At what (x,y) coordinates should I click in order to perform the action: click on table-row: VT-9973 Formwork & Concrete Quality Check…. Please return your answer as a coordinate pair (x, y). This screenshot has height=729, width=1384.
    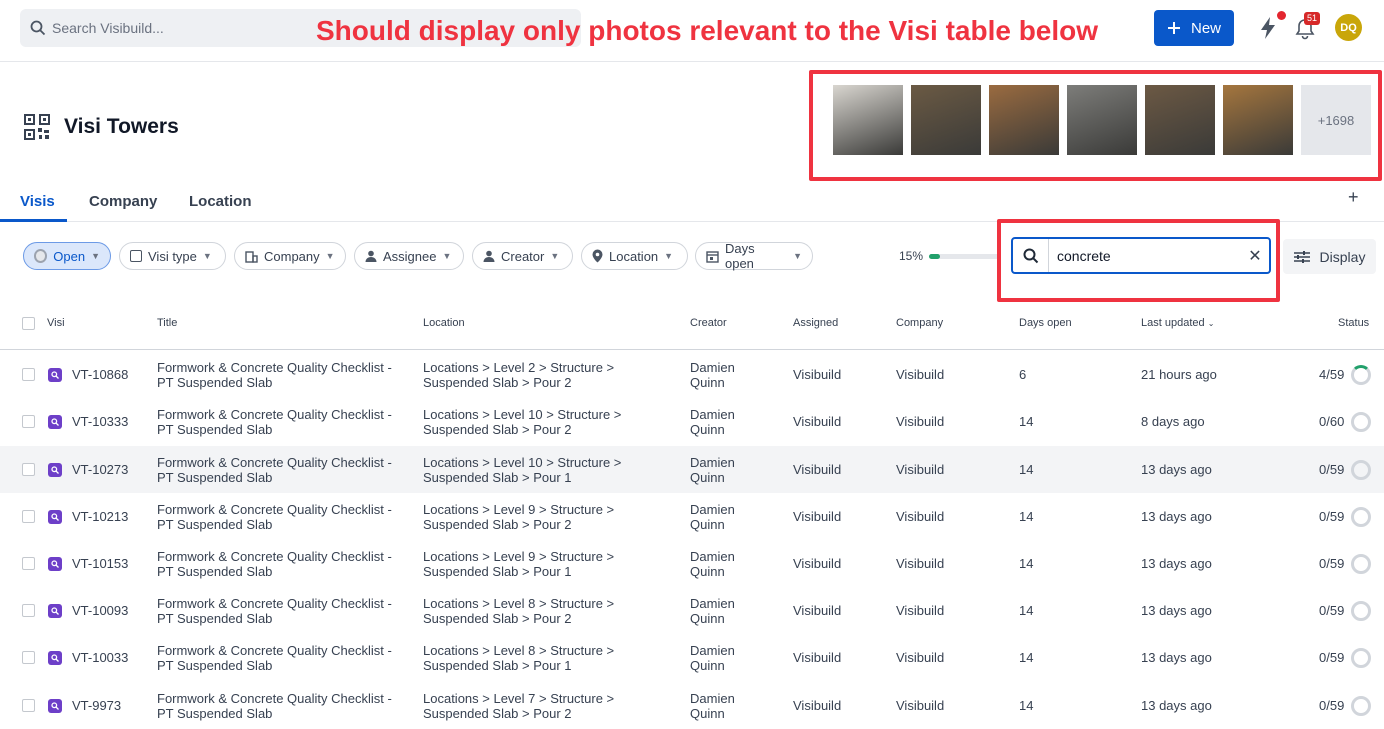
    Looking at the image, I should click on (692, 705).